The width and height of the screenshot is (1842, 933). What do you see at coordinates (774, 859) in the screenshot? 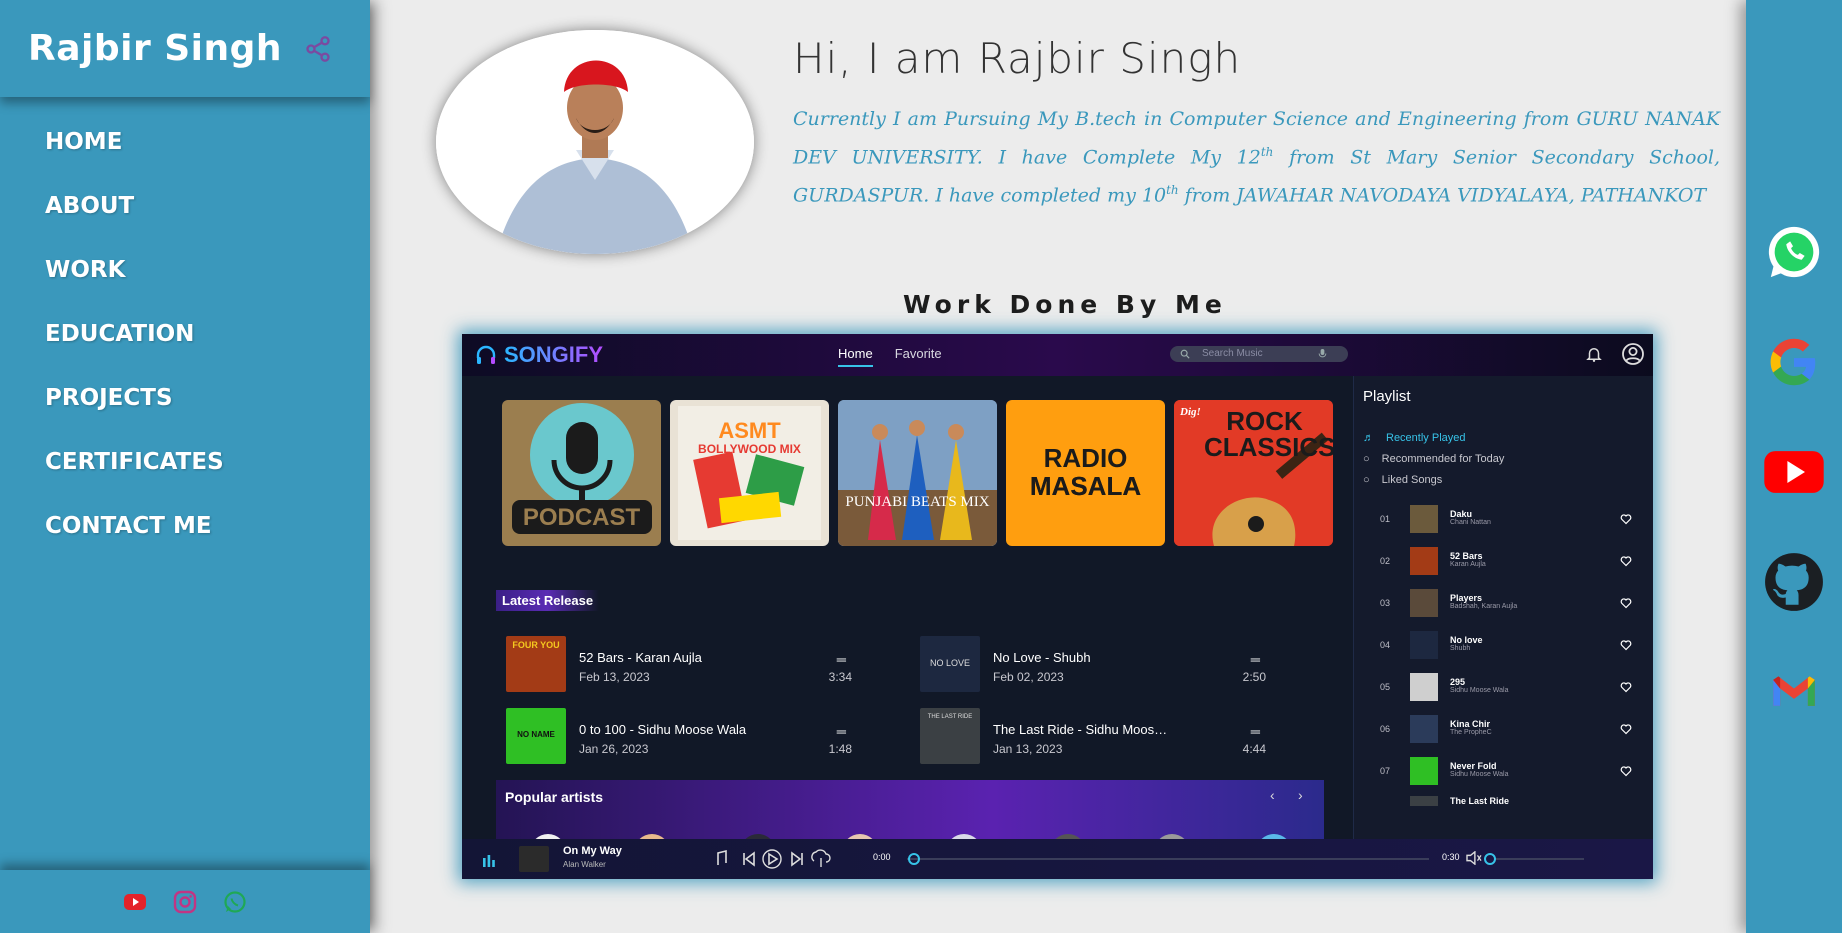
I see `playback-controls` at bounding box center [774, 859].